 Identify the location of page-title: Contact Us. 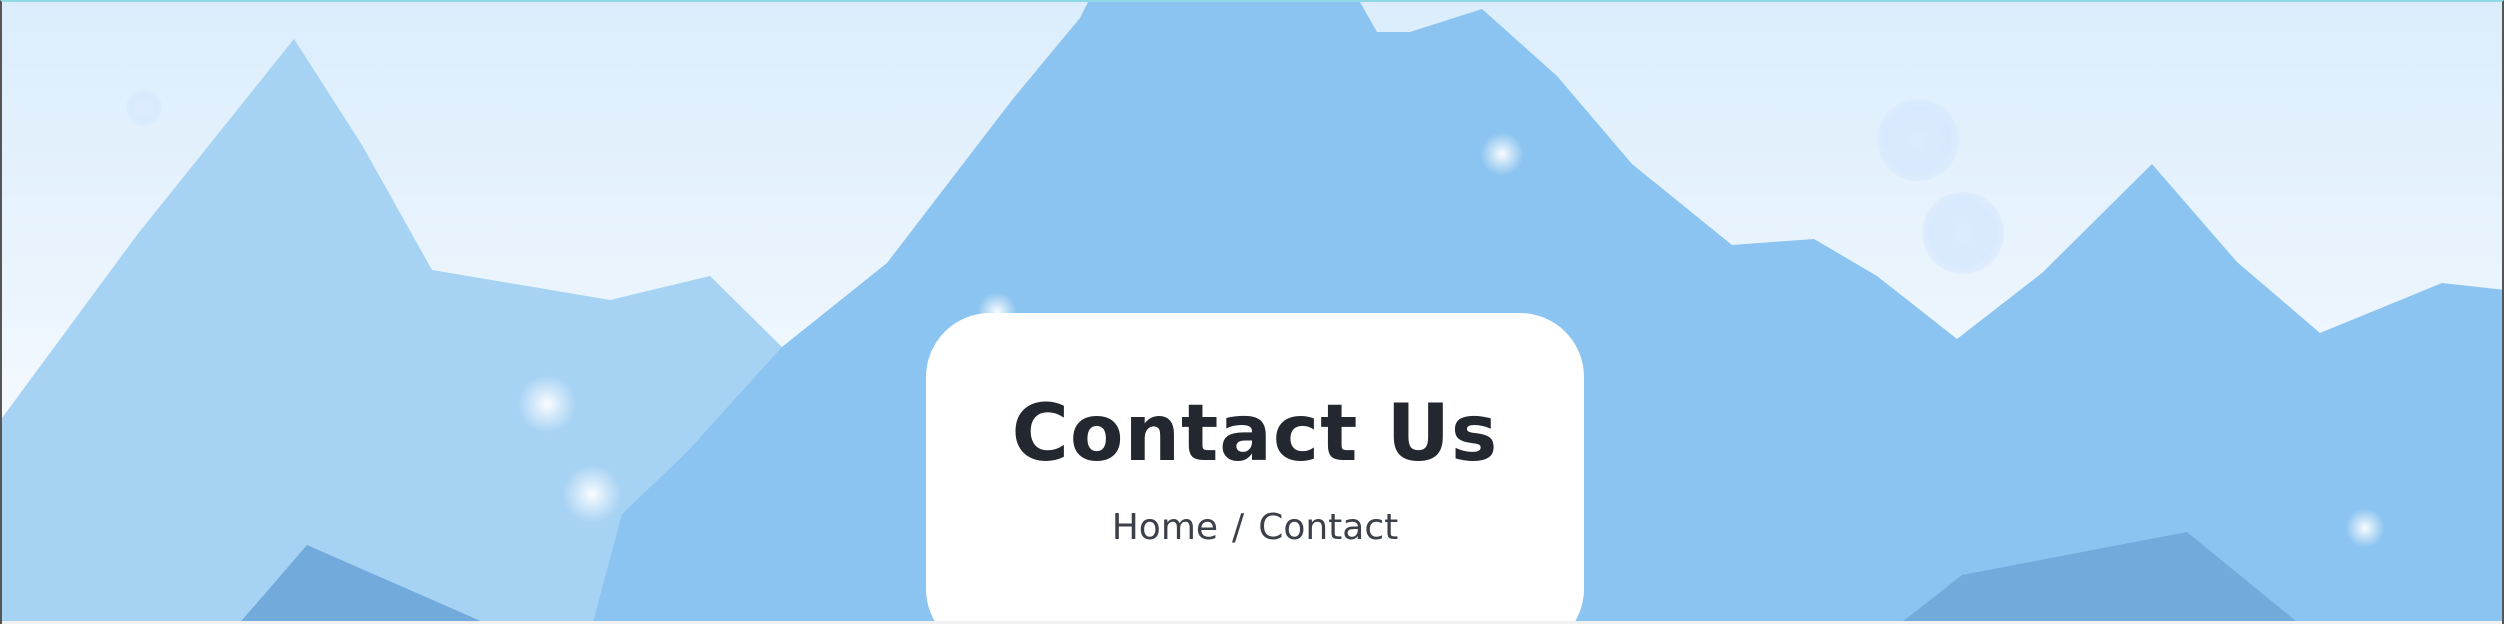
(1255, 434).